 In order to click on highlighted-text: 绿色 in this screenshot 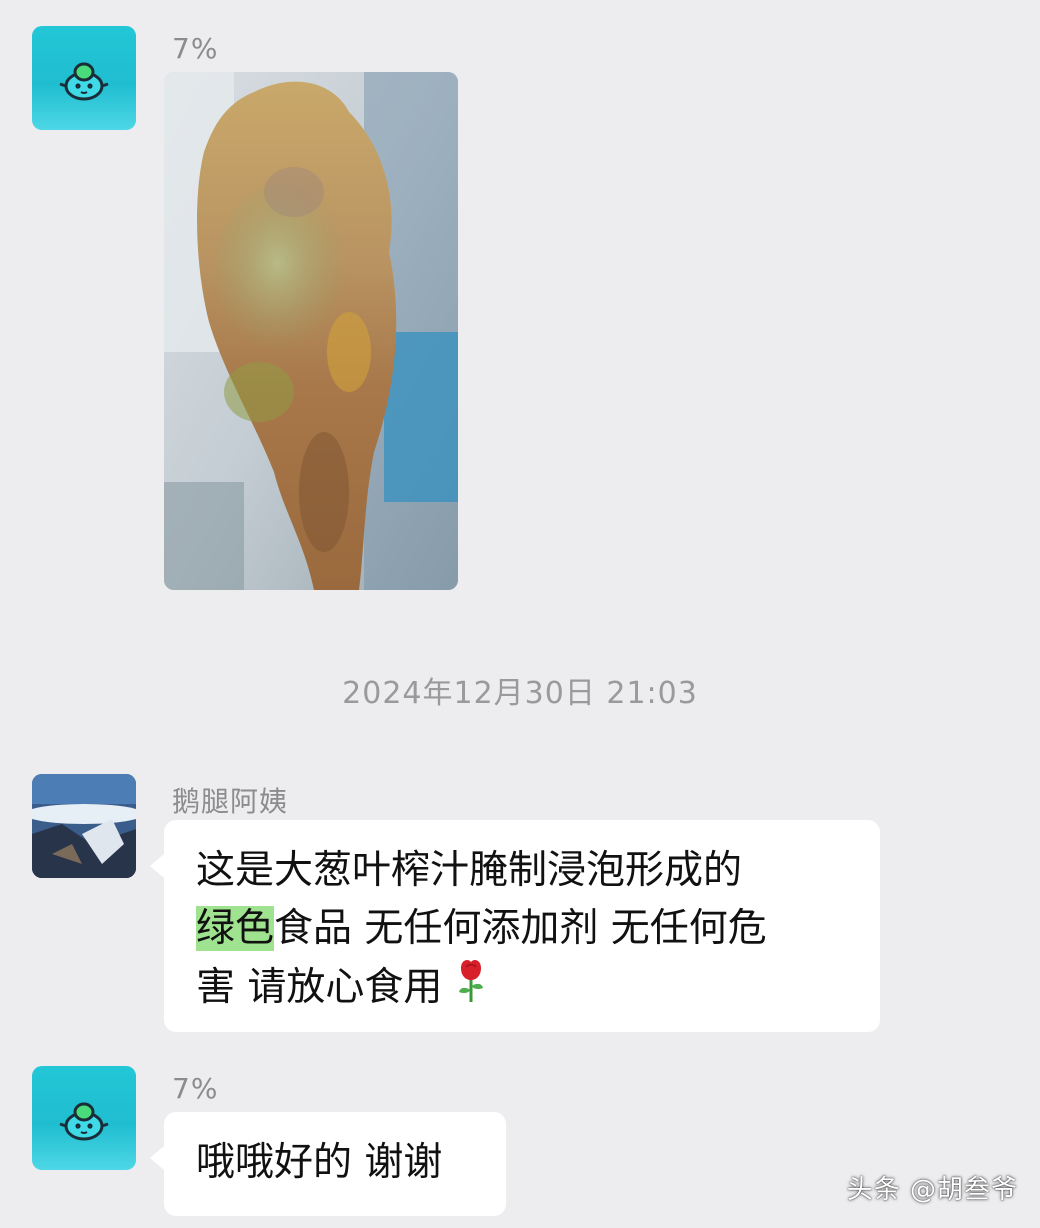, I will do `click(235, 928)`.